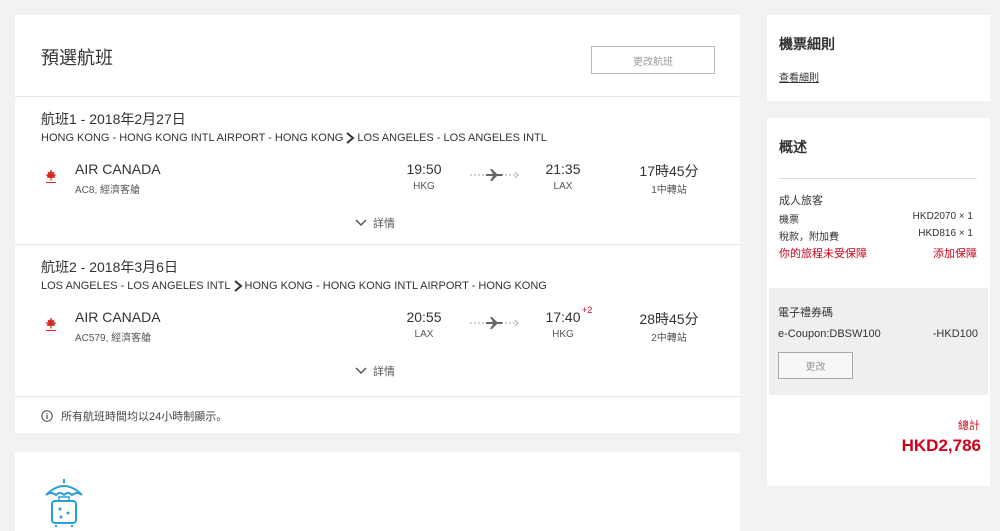  Describe the element at coordinates (955, 253) in the screenshot. I see `add-insurance-link: 添加保障` at that location.